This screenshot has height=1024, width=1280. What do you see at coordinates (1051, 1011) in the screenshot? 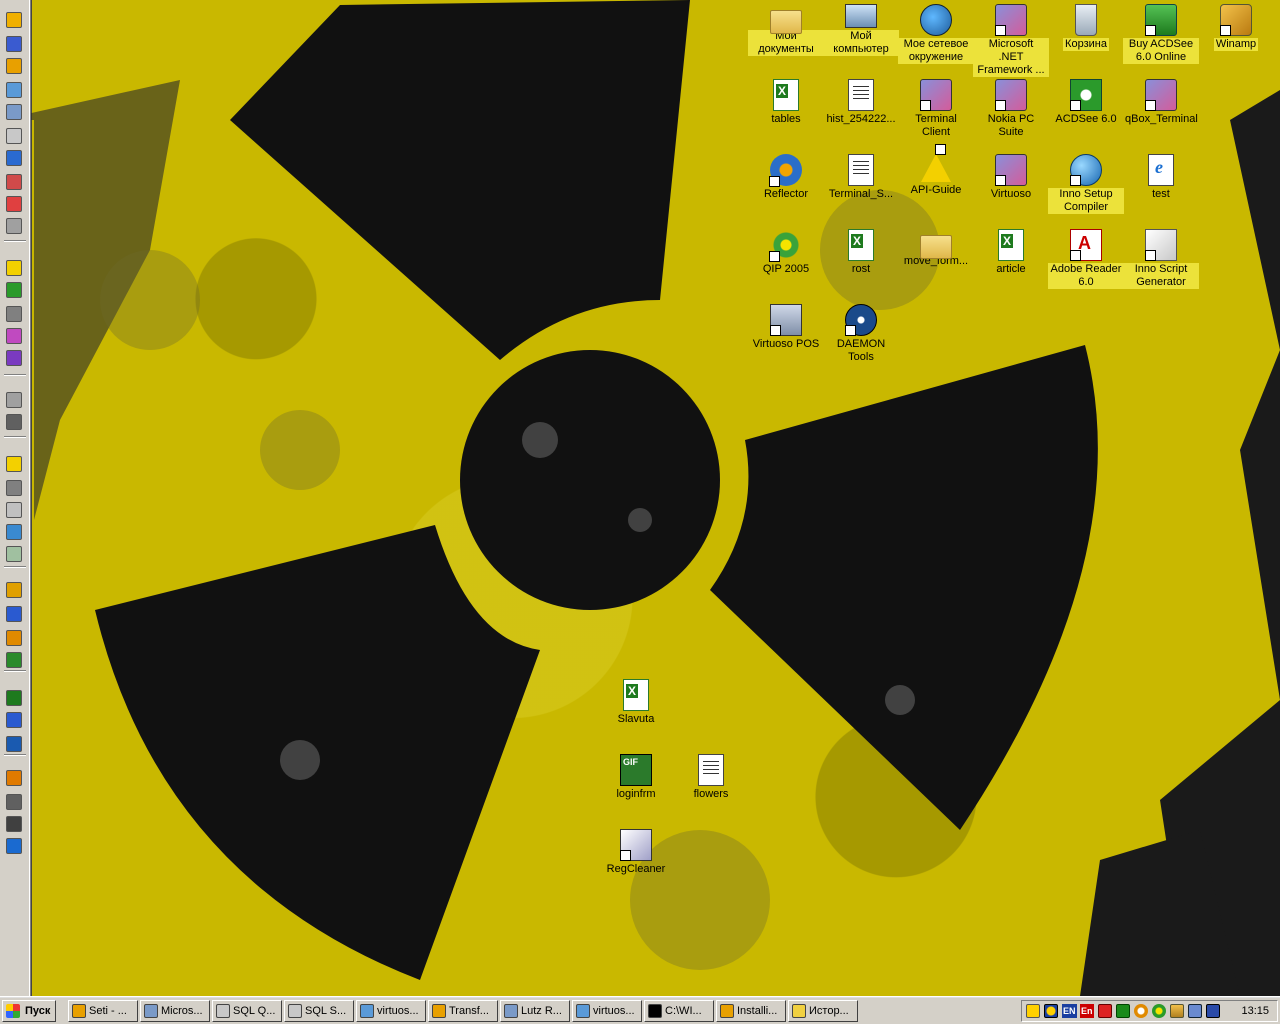
I see `network-icon` at bounding box center [1051, 1011].